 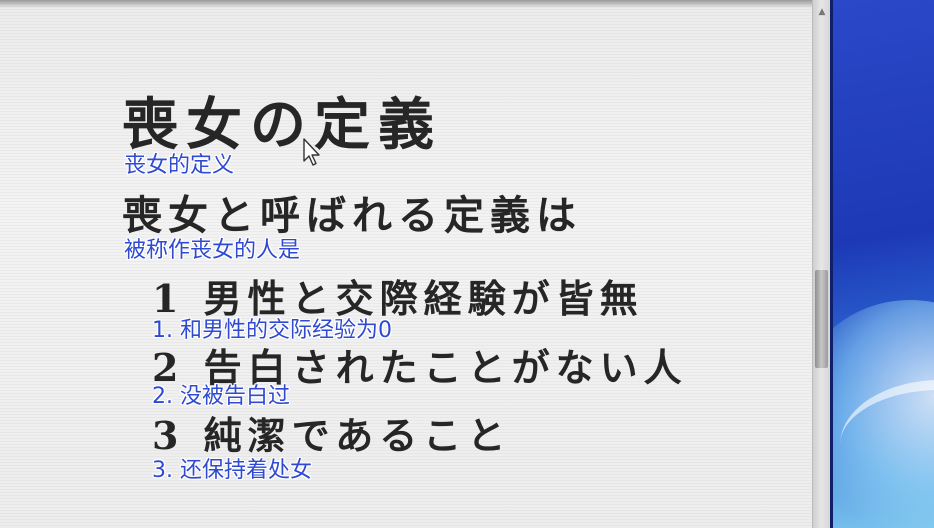 What do you see at coordinates (272, 330) in the screenshot?
I see `subtitle-item: 1. 和男性的交际经验为0` at bounding box center [272, 330].